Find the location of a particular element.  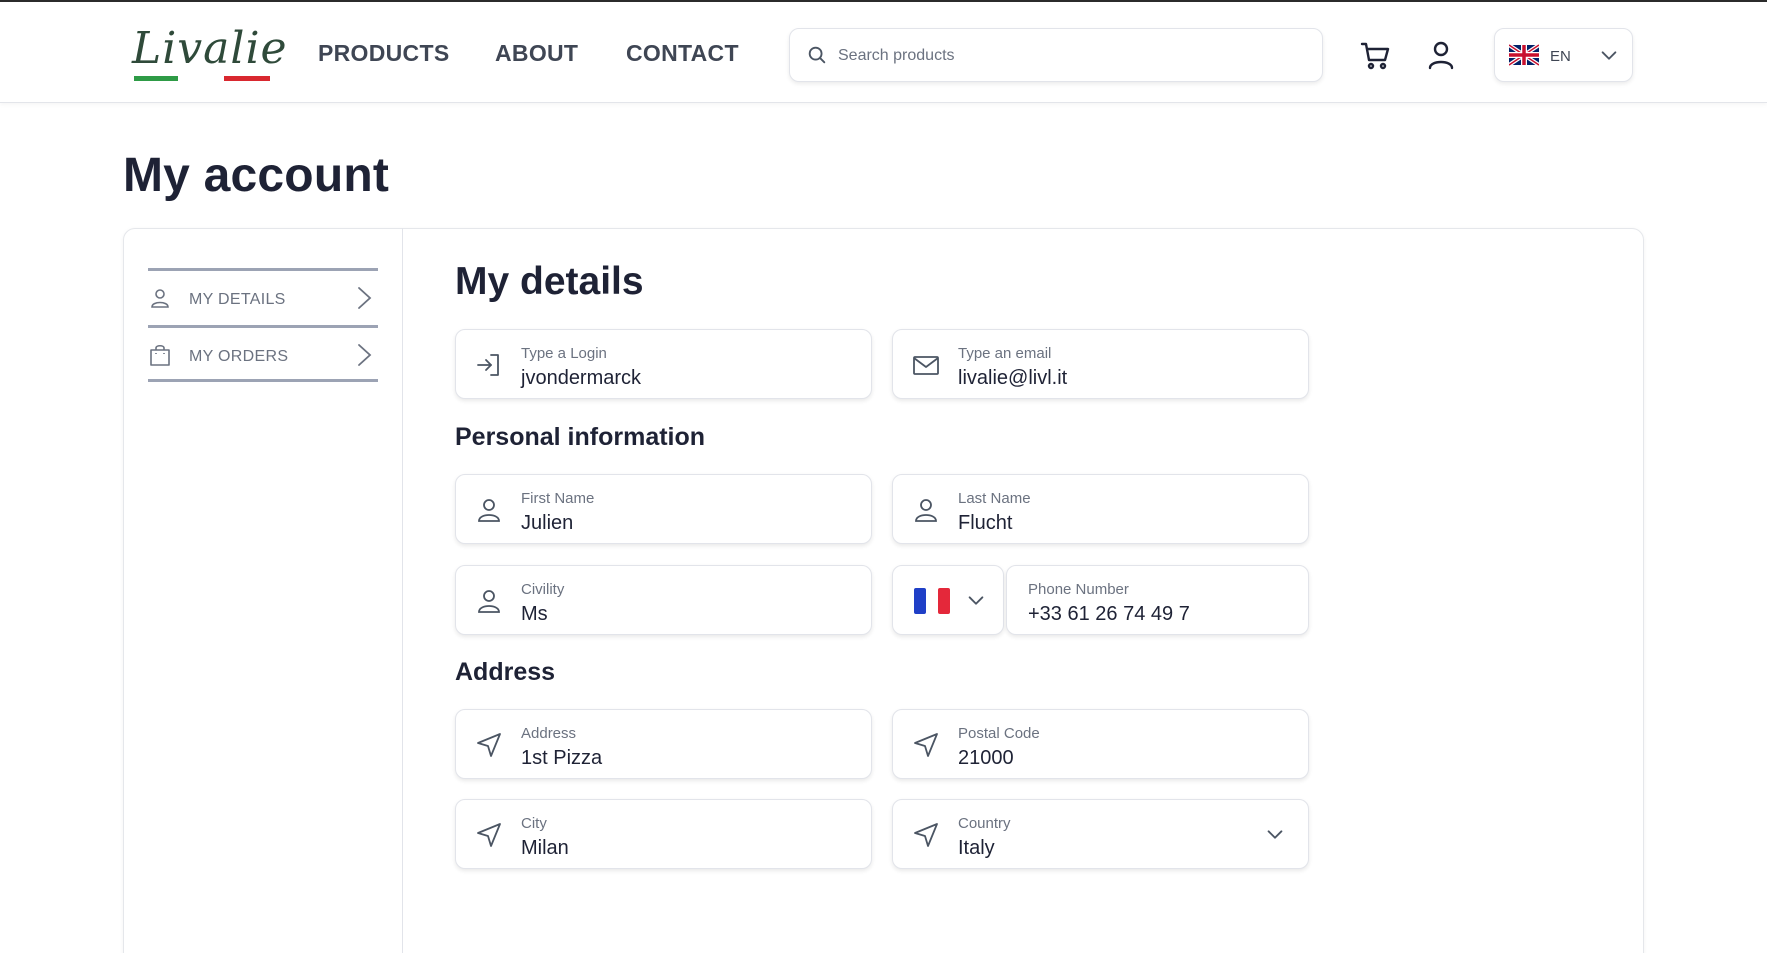

sidebar-item-my-orders: MY ORDERS is located at coordinates (263, 353).